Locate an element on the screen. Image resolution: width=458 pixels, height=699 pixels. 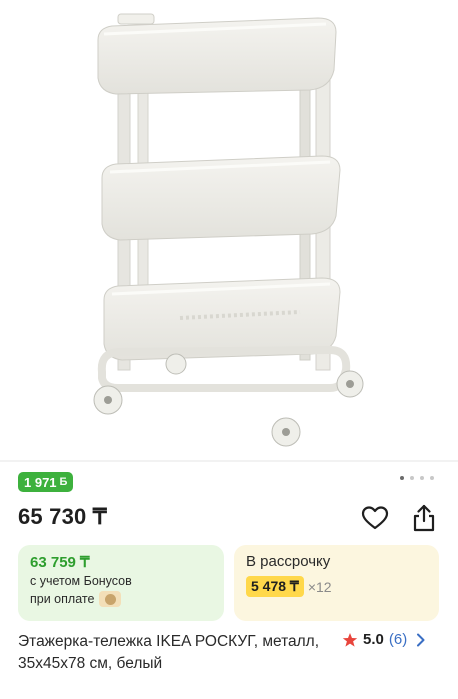
payment-method-icon is located at coordinates (110, 599).